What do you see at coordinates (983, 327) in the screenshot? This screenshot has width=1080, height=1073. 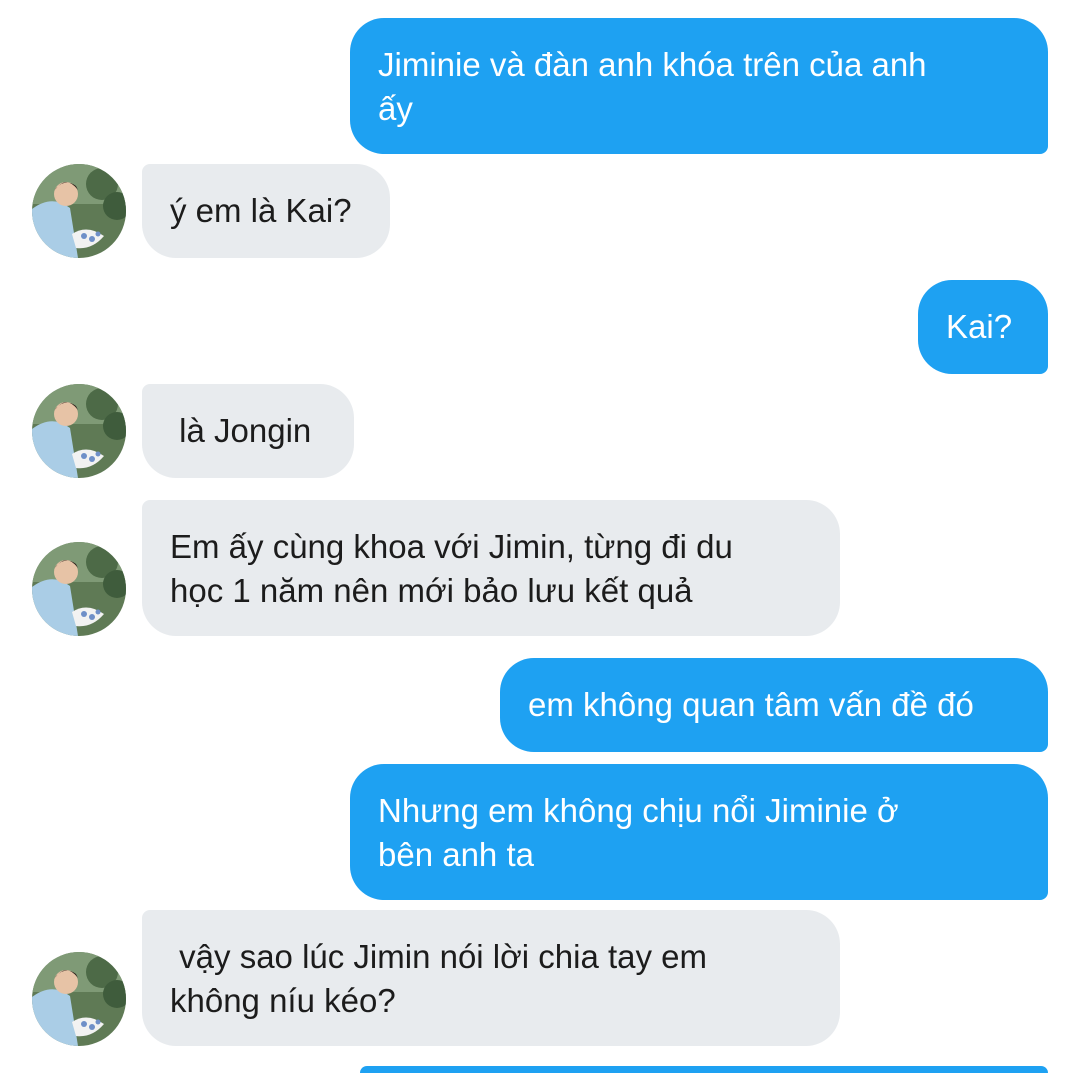 I see `sent-message: Kai?` at bounding box center [983, 327].